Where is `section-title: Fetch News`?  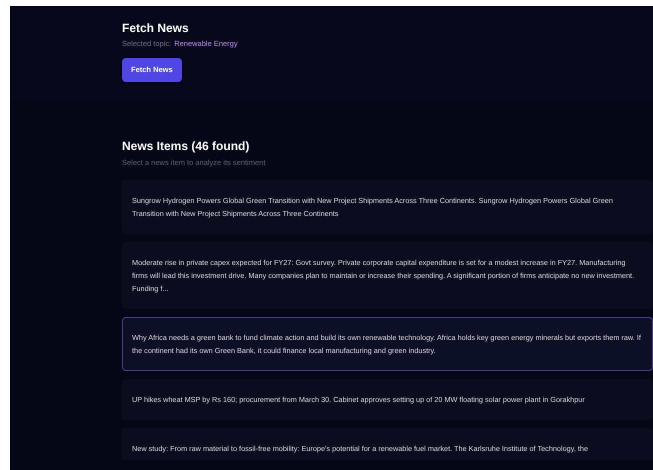
section-title: Fetch News is located at coordinates (156, 28).